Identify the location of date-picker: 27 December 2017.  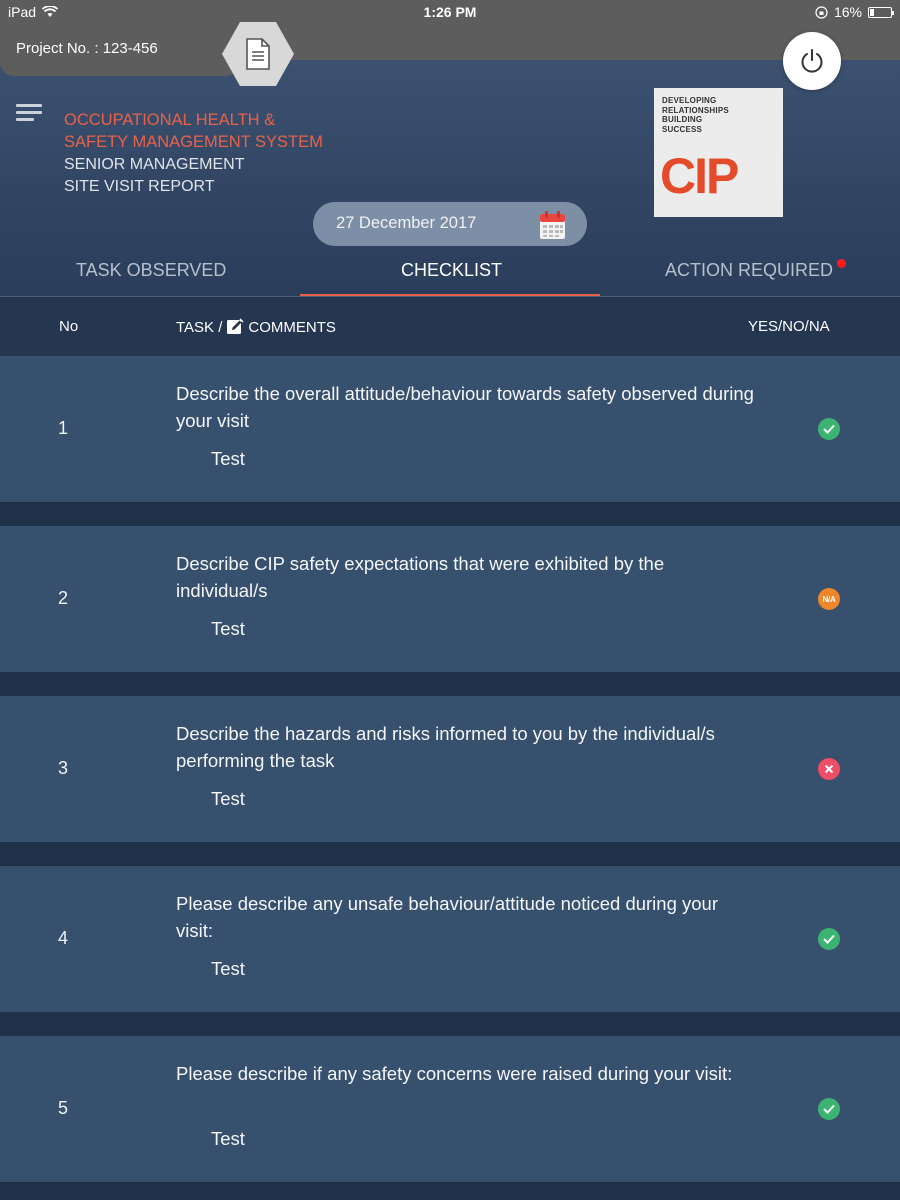
(450, 224).